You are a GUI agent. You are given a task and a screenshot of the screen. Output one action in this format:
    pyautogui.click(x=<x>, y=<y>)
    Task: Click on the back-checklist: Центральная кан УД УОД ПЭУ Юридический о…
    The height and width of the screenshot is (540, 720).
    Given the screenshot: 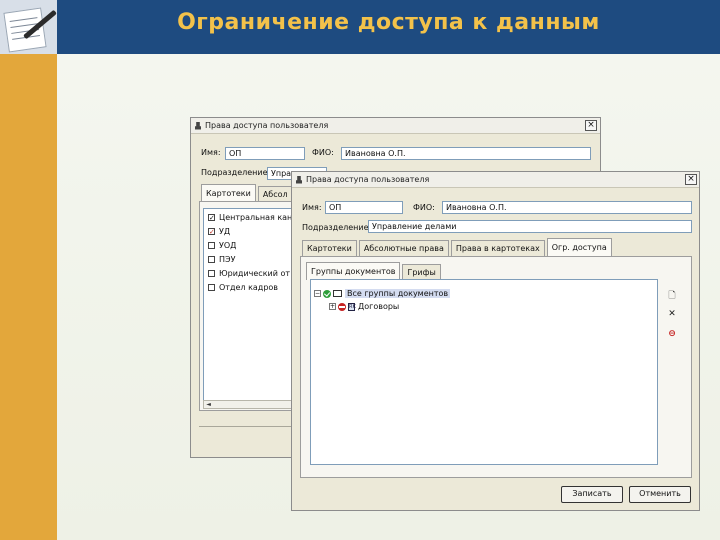 What is the action you would take?
    pyautogui.click(x=248, y=308)
    